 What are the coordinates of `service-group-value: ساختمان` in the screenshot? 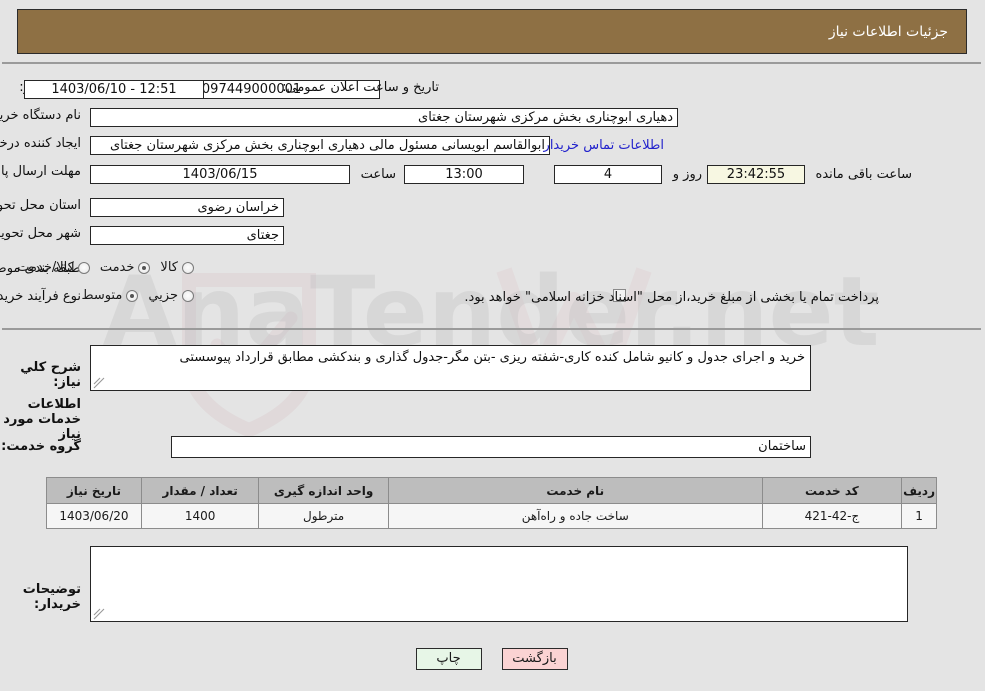 It's located at (492, 447).